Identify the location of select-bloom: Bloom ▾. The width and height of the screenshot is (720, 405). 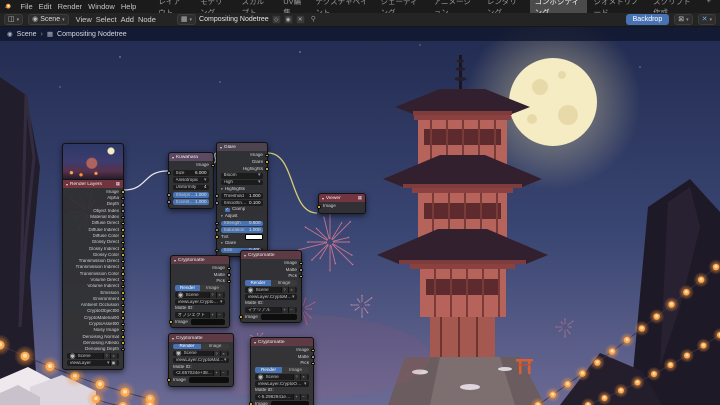
(242, 176).